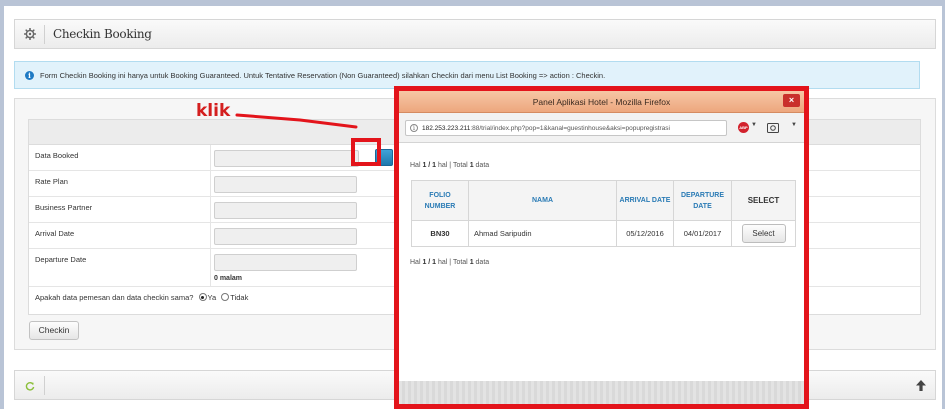 The width and height of the screenshot is (945, 409). I want to click on column-header-folio: FOLIO NUMBER, so click(440, 200).